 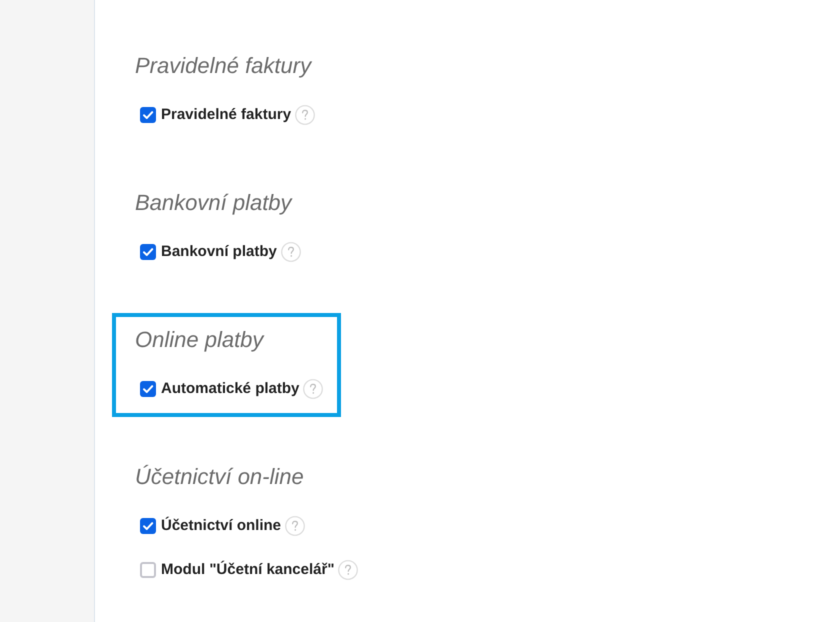 What do you see at coordinates (220, 477) in the screenshot?
I see `section-heading: Účetnictví on-line` at bounding box center [220, 477].